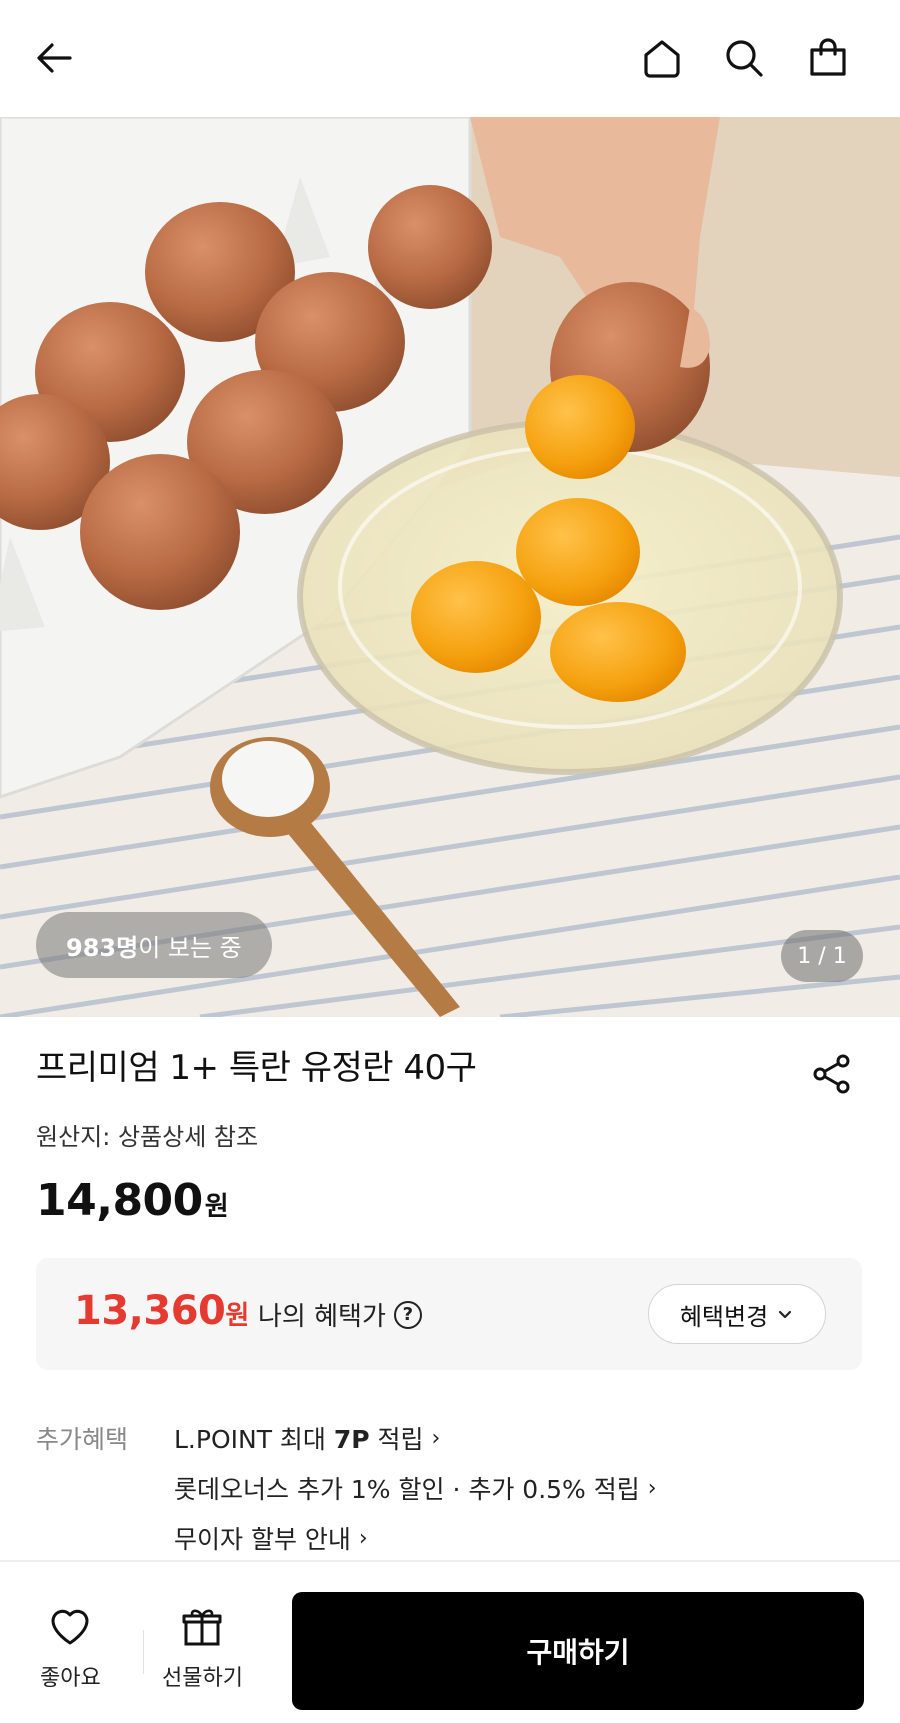 Image resolution: width=900 pixels, height=1723 pixels. I want to click on help-icon: ?, so click(407, 1314).